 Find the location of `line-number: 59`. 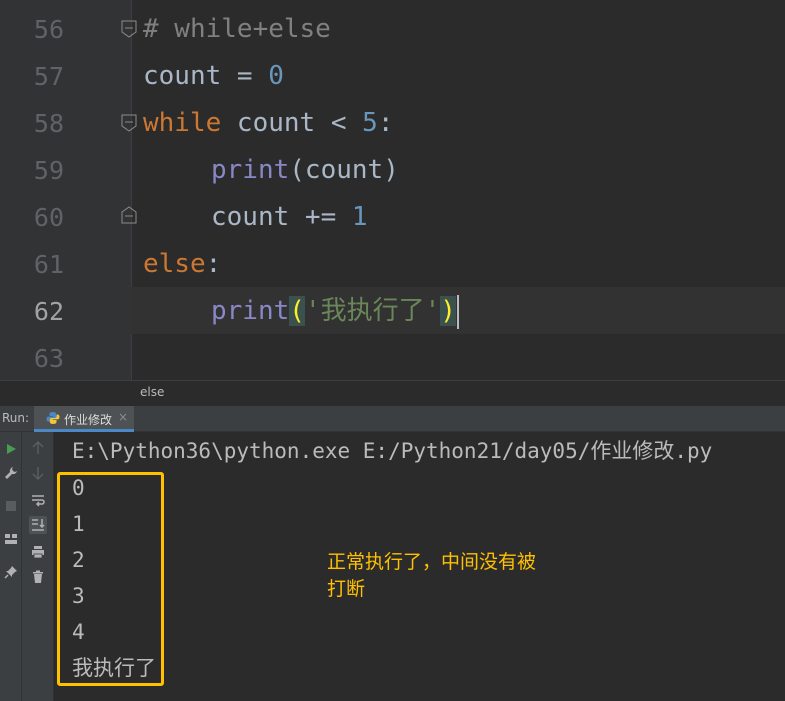

line-number: 59 is located at coordinates (48, 170).